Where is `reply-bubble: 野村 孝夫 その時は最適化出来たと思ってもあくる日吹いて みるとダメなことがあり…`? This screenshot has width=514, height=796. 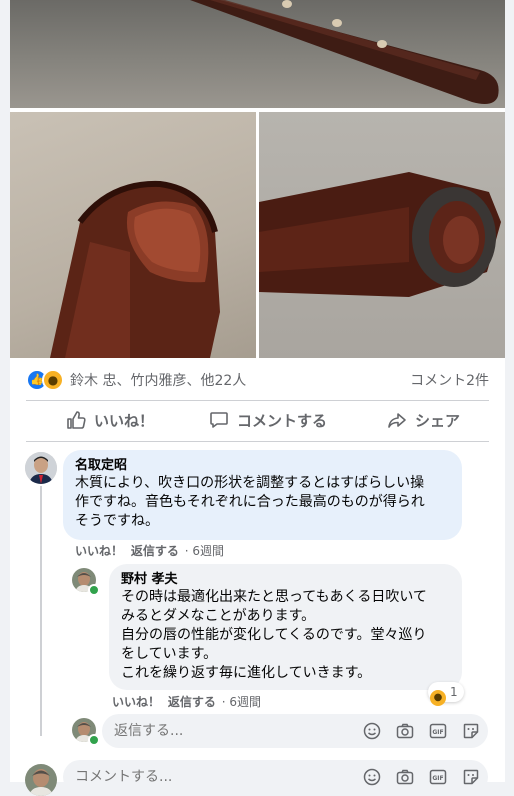 reply-bubble: 野村 孝夫 その時は最適化出来たと思ってもあくる日吹いて みるとダメなことがあり… is located at coordinates (285, 627).